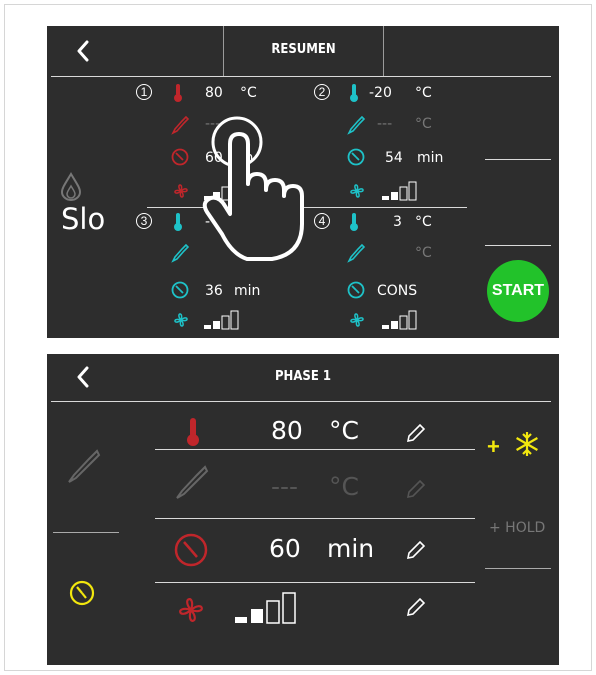 The image size is (596, 675). Describe the element at coordinates (284, 486) in the screenshot. I see `probe-value: ---` at that location.